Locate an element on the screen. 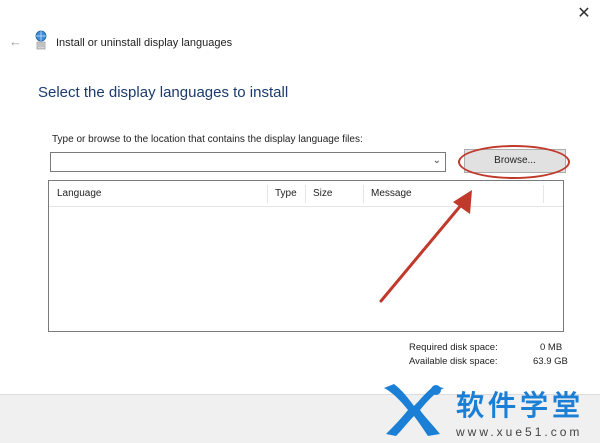  column-header-message: Message is located at coordinates (453, 194).